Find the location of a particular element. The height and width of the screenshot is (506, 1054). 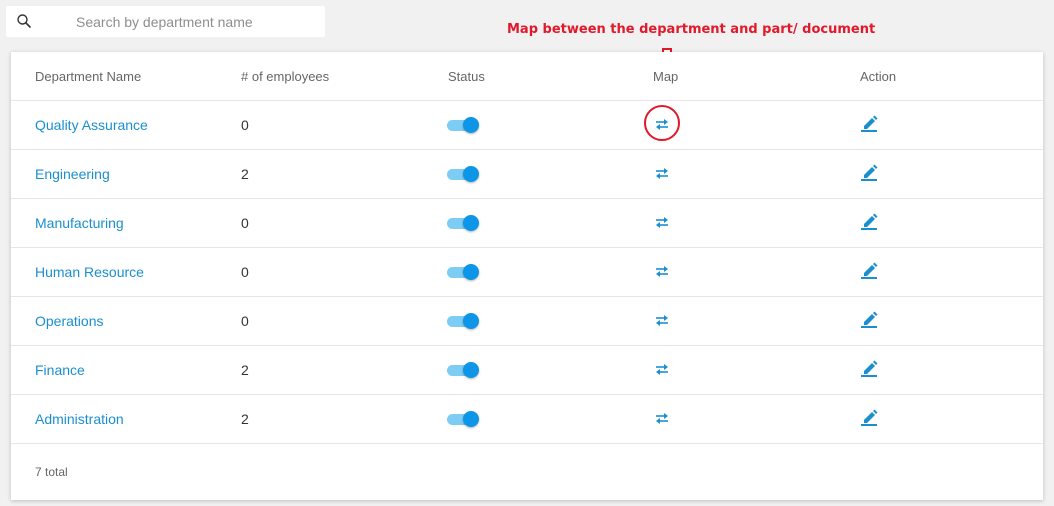

table-row: Administration 2 is located at coordinates (527, 419).